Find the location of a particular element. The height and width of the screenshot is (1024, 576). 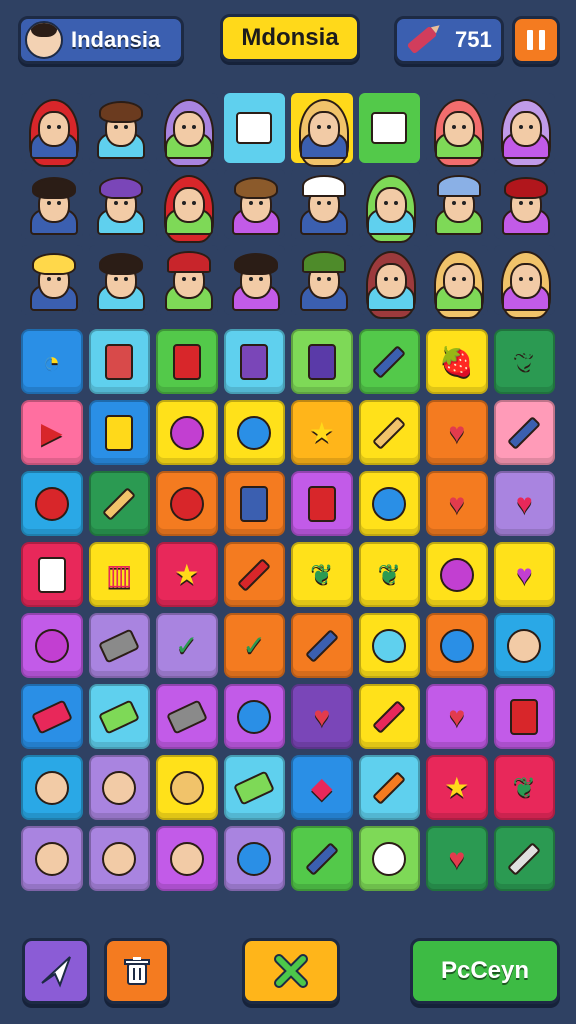

card-icon is located at coordinates (524, 716).